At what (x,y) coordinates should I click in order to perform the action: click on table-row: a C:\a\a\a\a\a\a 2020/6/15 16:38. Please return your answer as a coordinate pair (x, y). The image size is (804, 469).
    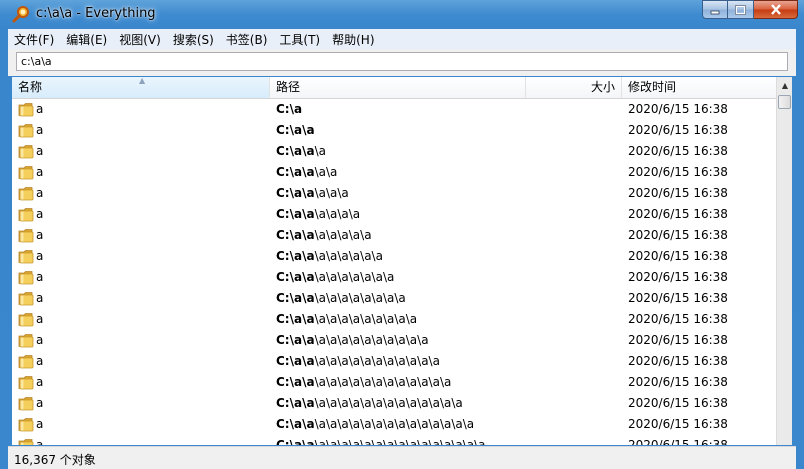
    Looking at the image, I should click on (394, 214).